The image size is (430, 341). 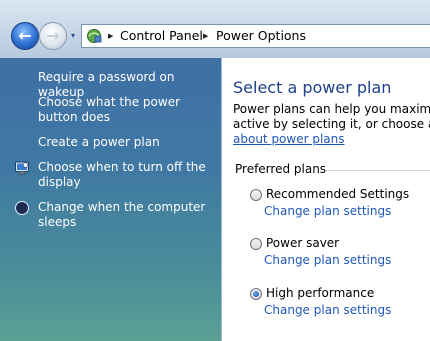 What do you see at coordinates (256, 294) in the screenshot?
I see `radio-high-performance` at bounding box center [256, 294].